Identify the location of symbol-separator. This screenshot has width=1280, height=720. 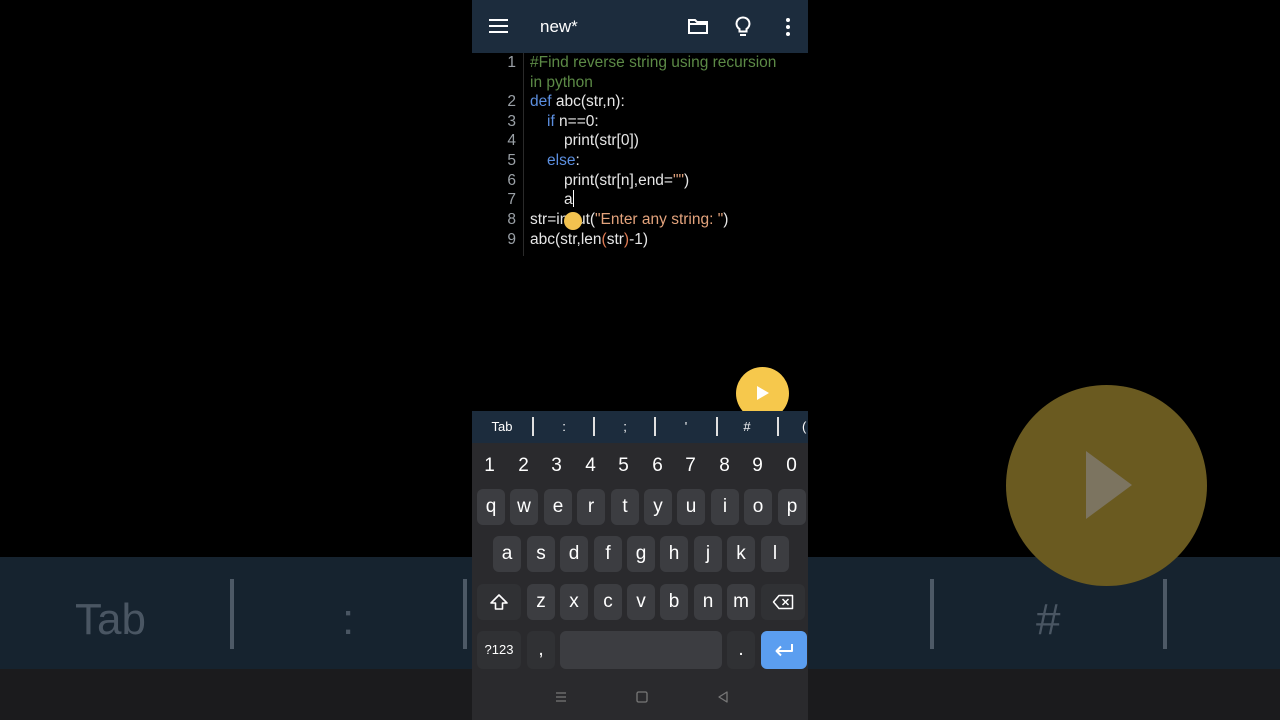
(594, 426).